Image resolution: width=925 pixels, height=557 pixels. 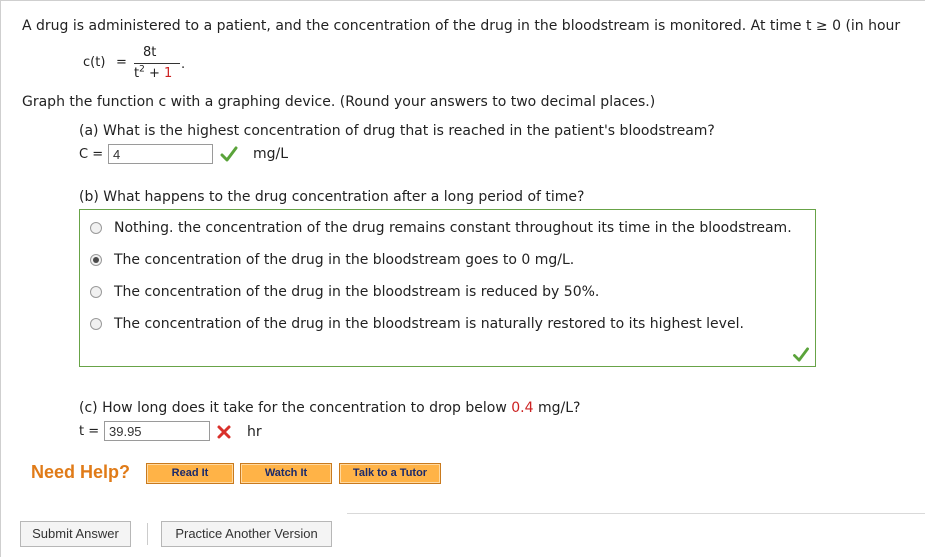 What do you see at coordinates (160, 154) in the screenshot?
I see `part-a-answer-input: 4` at bounding box center [160, 154].